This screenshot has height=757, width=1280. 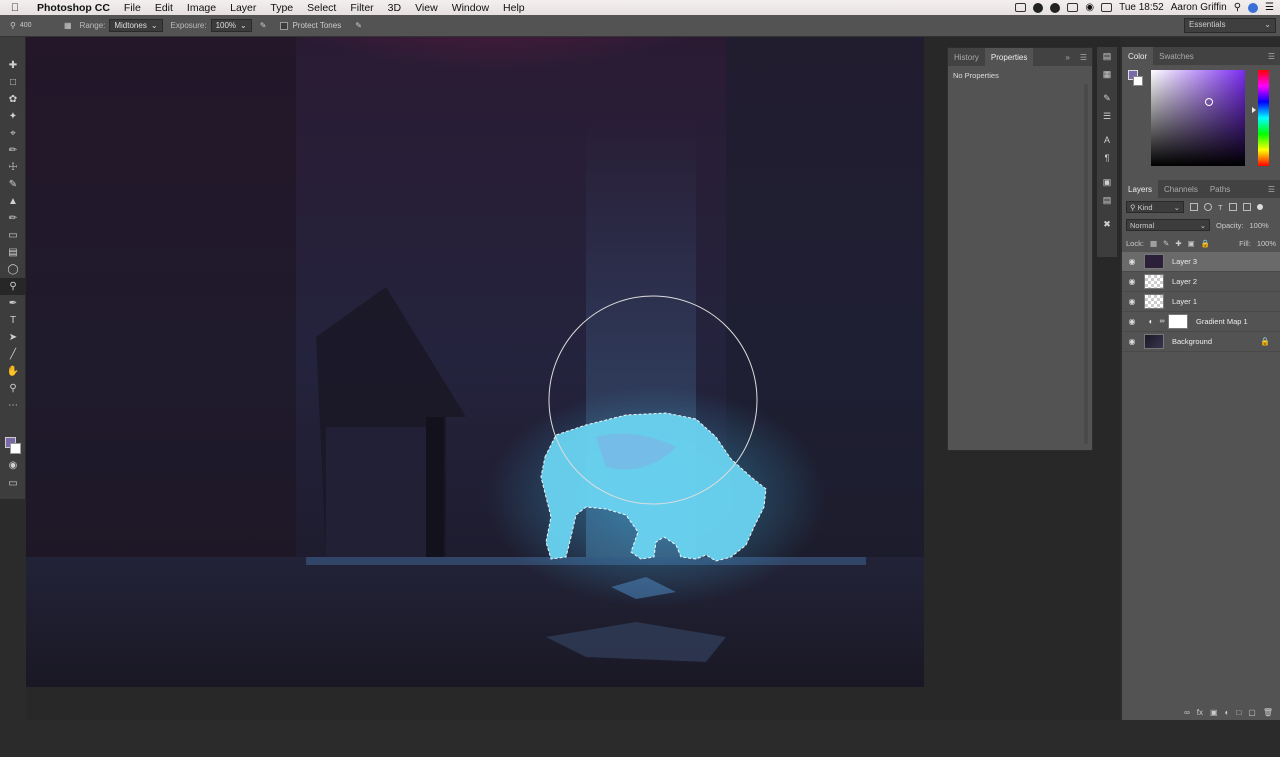 I want to click on path-select-tool-icon: ➤, so click(x=13, y=337).